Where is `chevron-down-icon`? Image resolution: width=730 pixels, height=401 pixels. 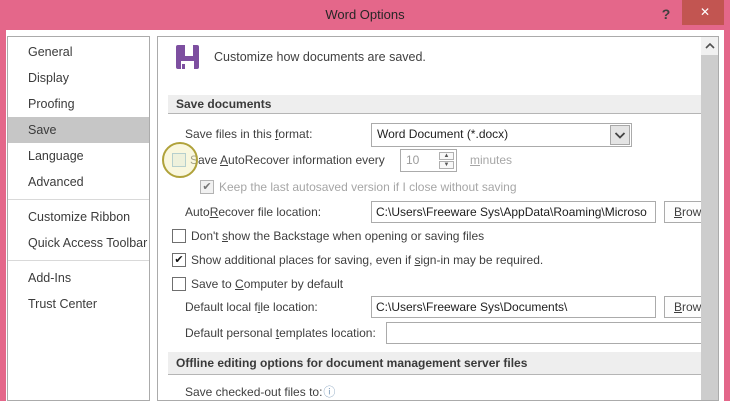
chevron-down-icon is located at coordinates (620, 135).